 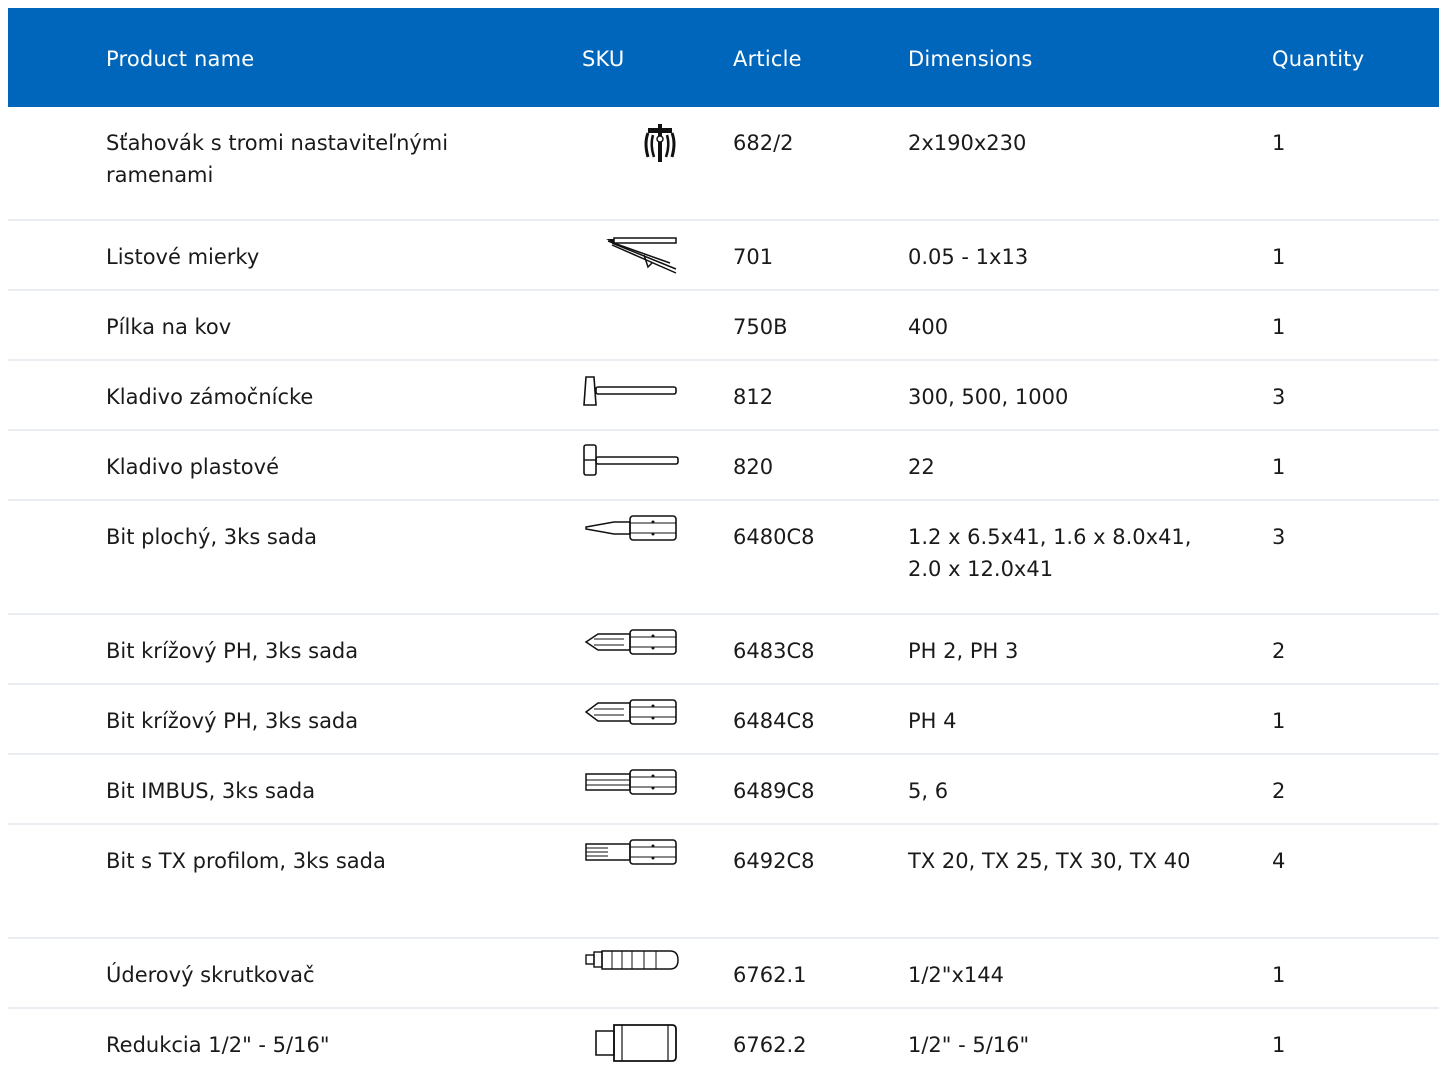 I want to click on dimensions: TX 20, TX 25, TX 30, TX 40, so click(x=1049, y=861).